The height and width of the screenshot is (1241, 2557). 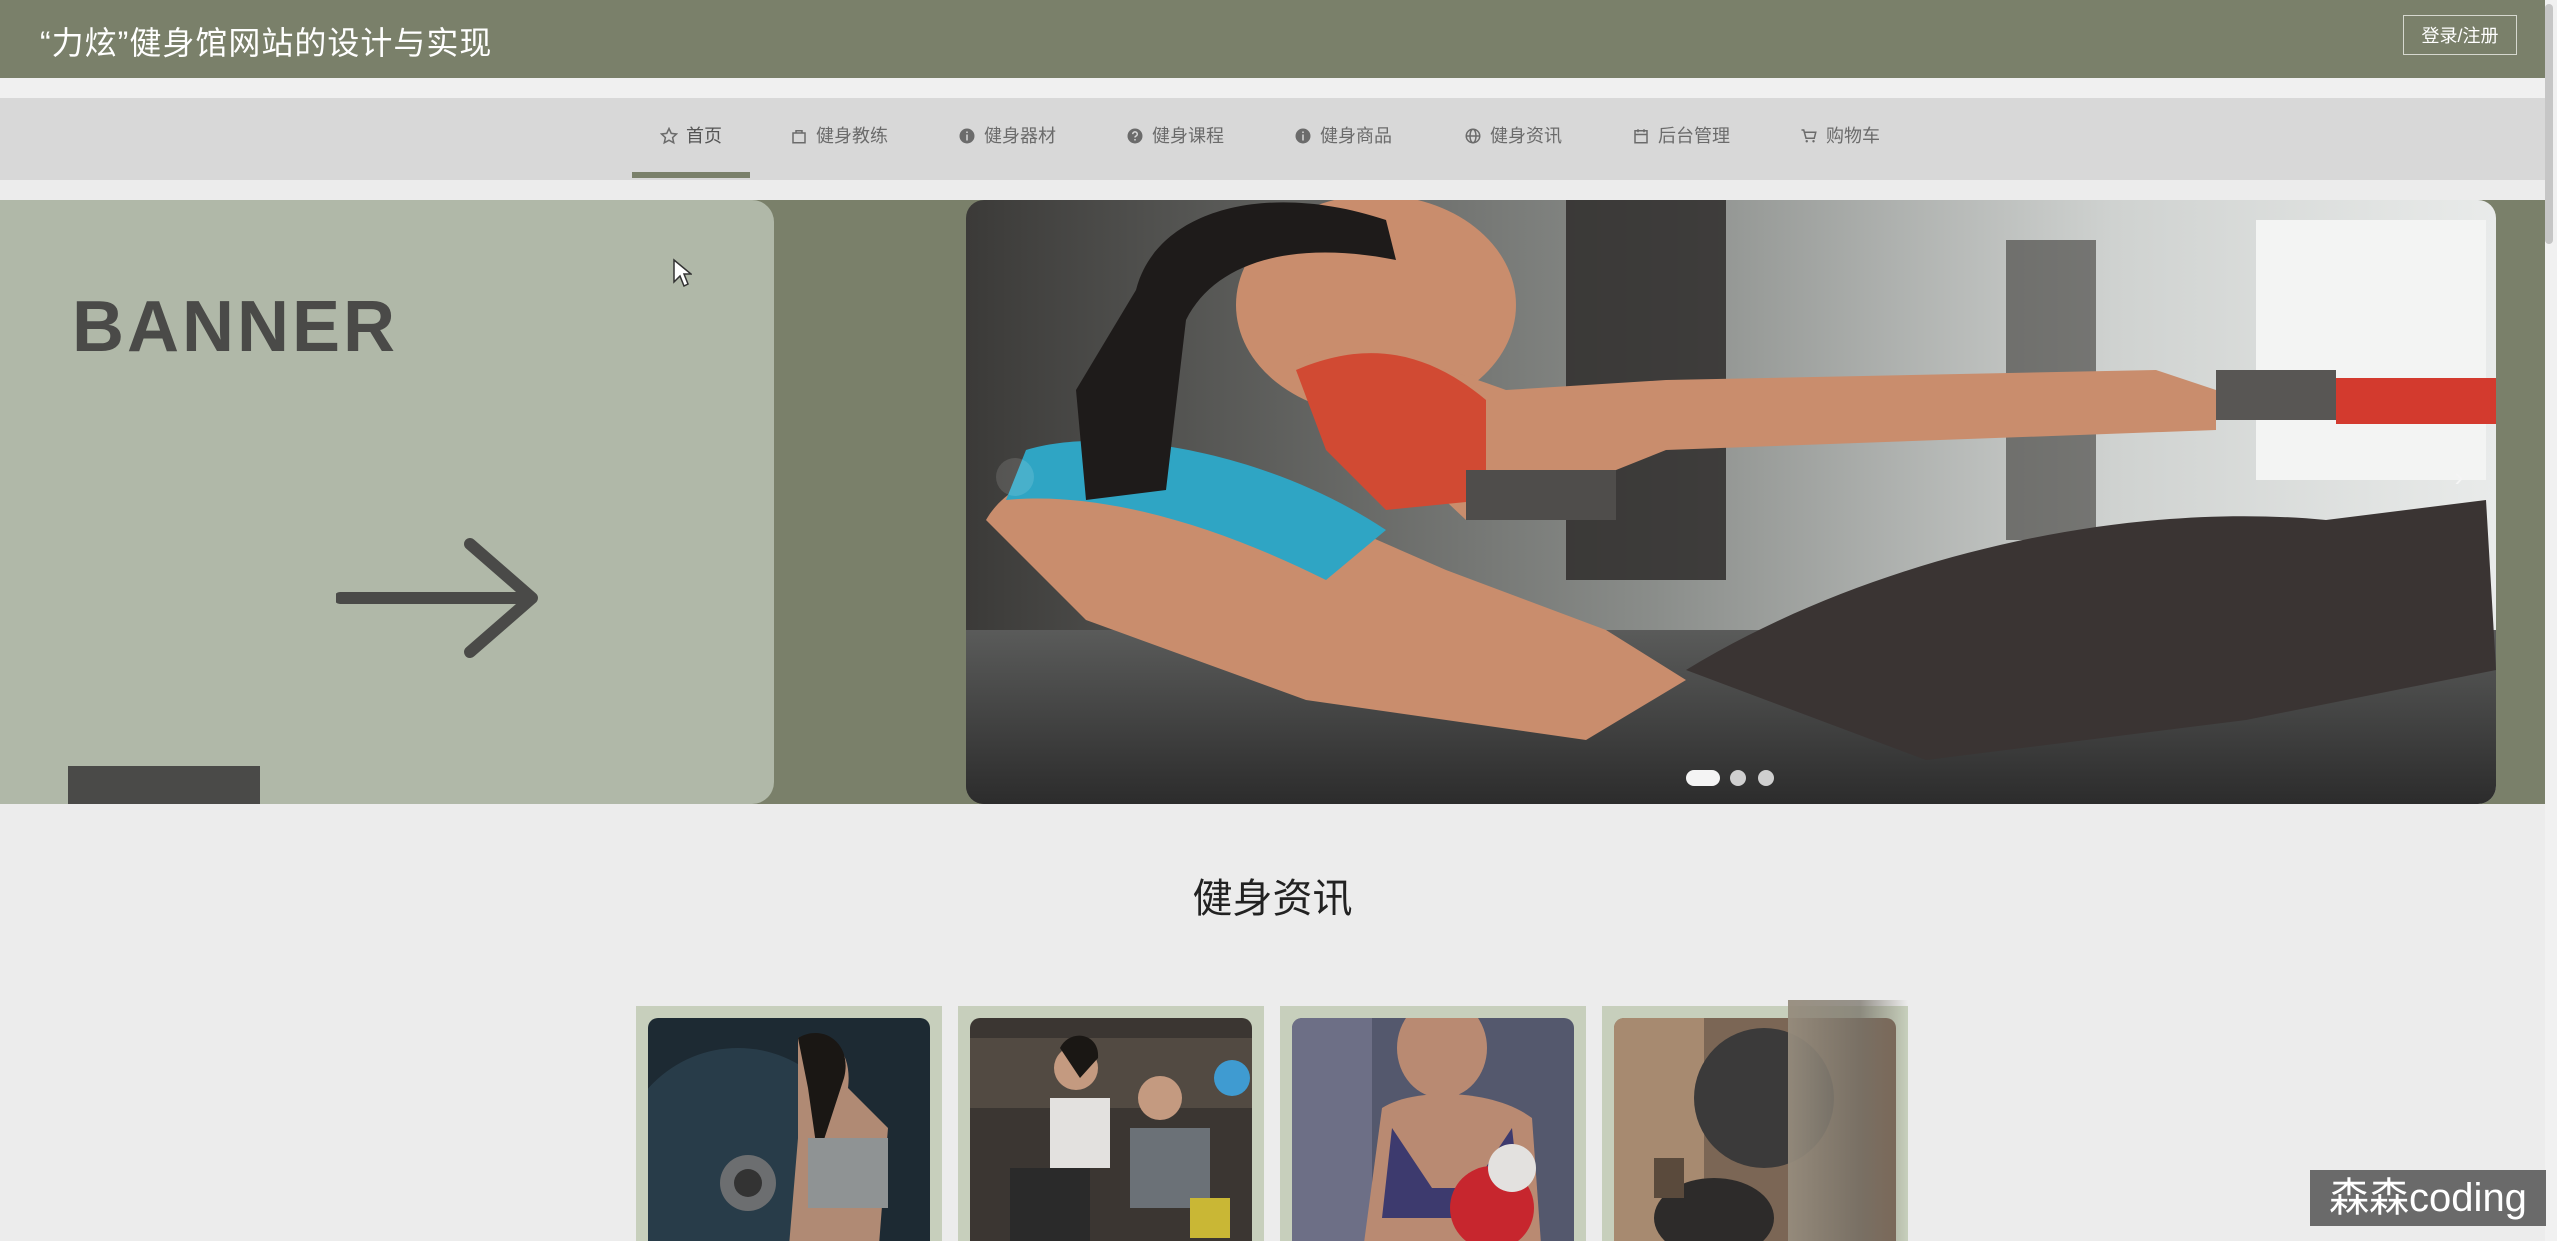 I want to click on mouse-cursor-icon, so click(x=682, y=273).